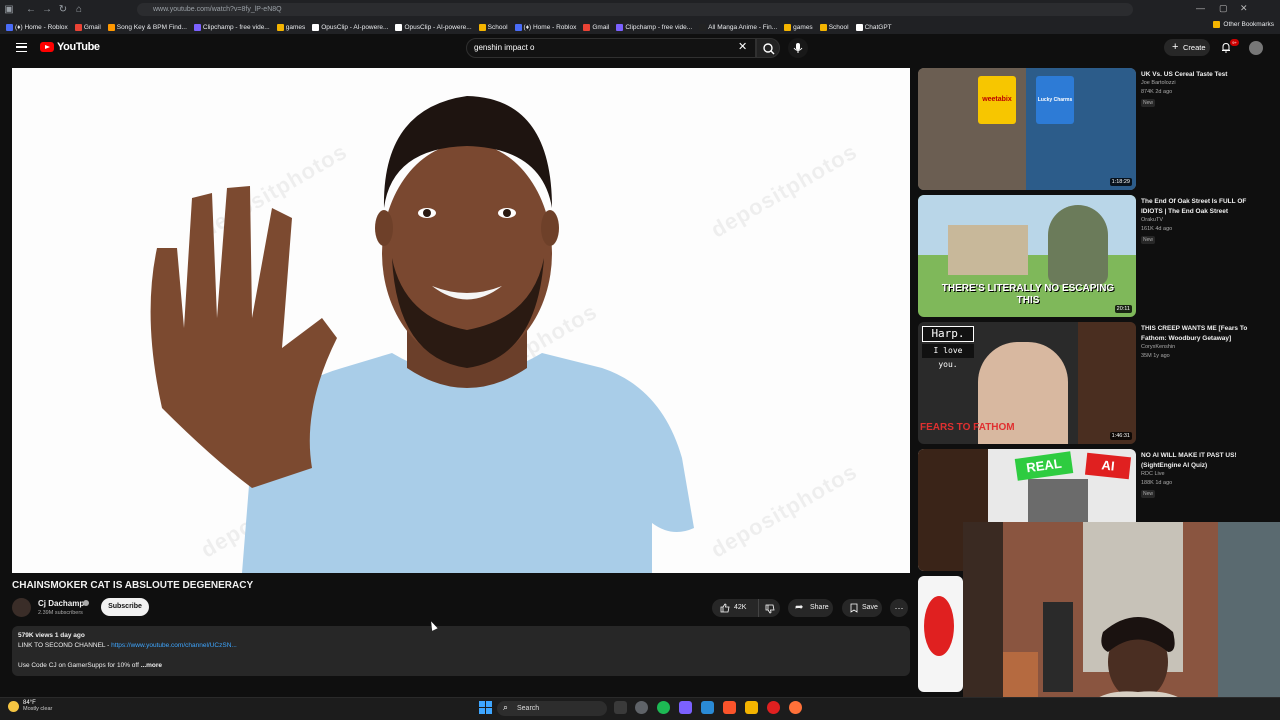  Describe the element at coordinates (1256, 48) in the screenshot. I see `account-avatar` at that location.